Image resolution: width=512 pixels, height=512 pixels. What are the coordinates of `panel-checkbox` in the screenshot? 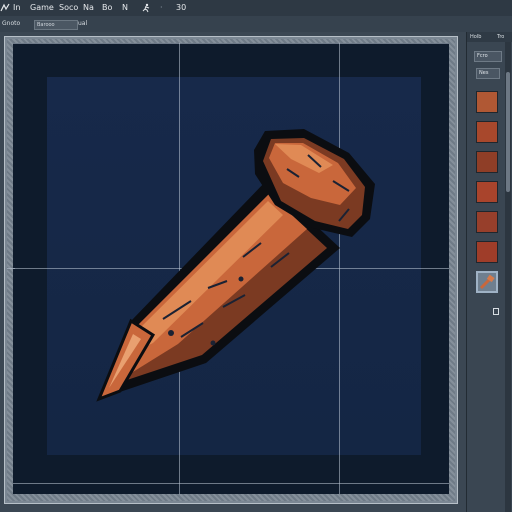 It's located at (496, 311).